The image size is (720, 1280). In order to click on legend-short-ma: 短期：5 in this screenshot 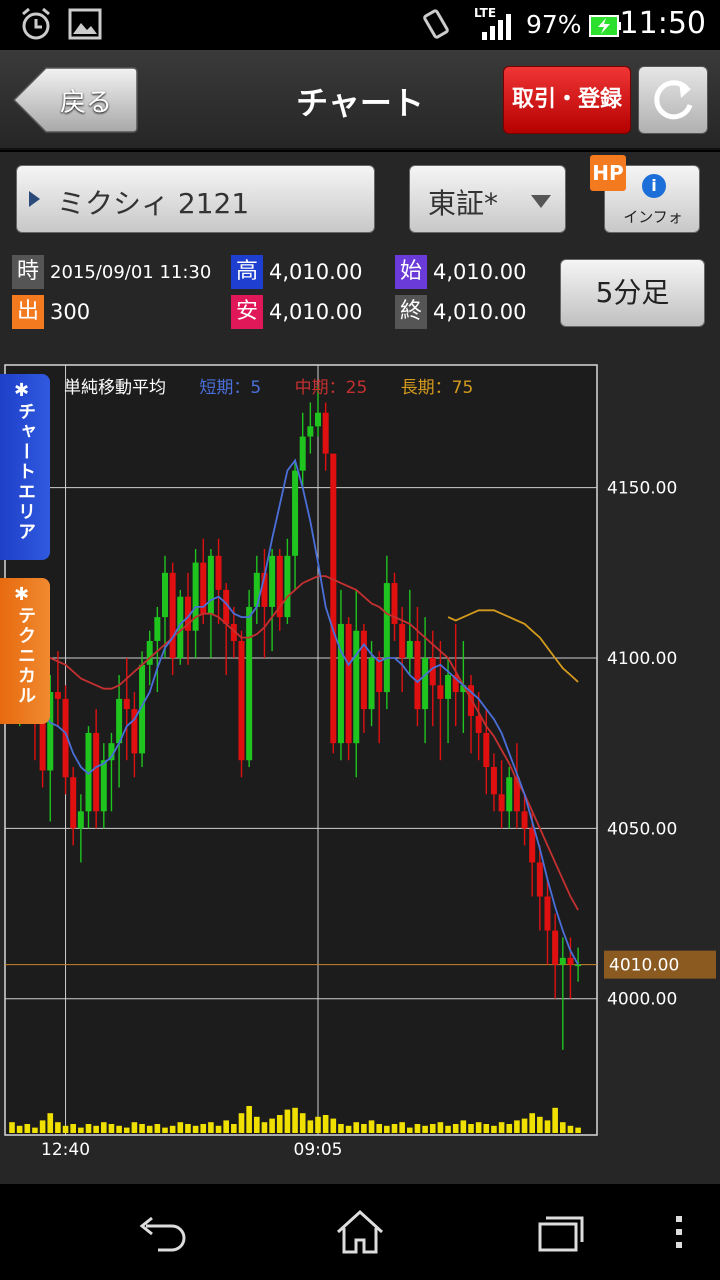, I will do `click(230, 388)`.